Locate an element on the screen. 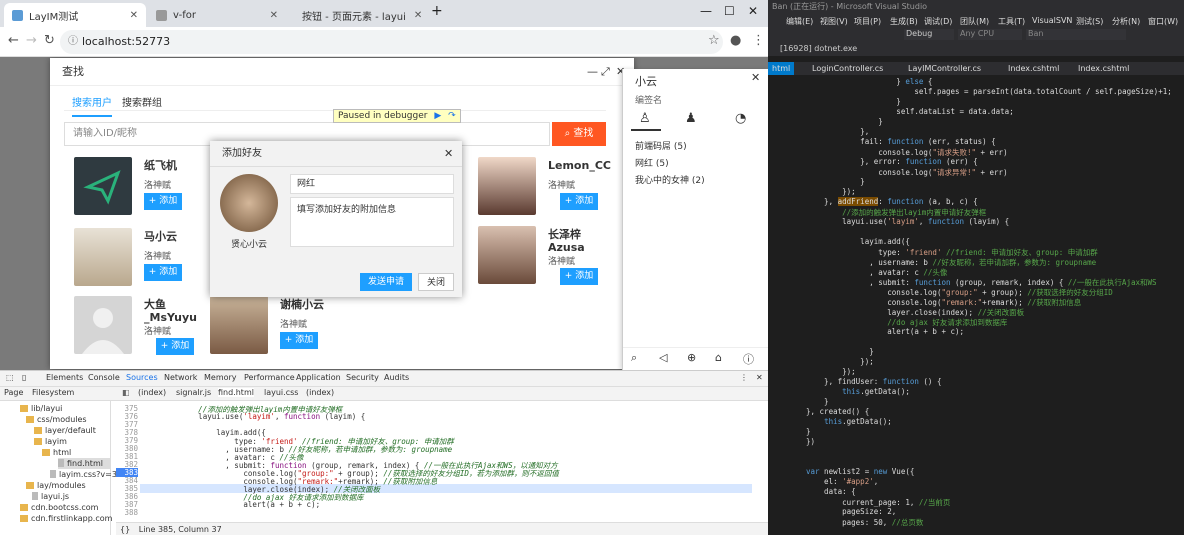 The height and width of the screenshot is (535, 1184). group-item: 我心中的女神 (2) is located at coordinates (670, 179).